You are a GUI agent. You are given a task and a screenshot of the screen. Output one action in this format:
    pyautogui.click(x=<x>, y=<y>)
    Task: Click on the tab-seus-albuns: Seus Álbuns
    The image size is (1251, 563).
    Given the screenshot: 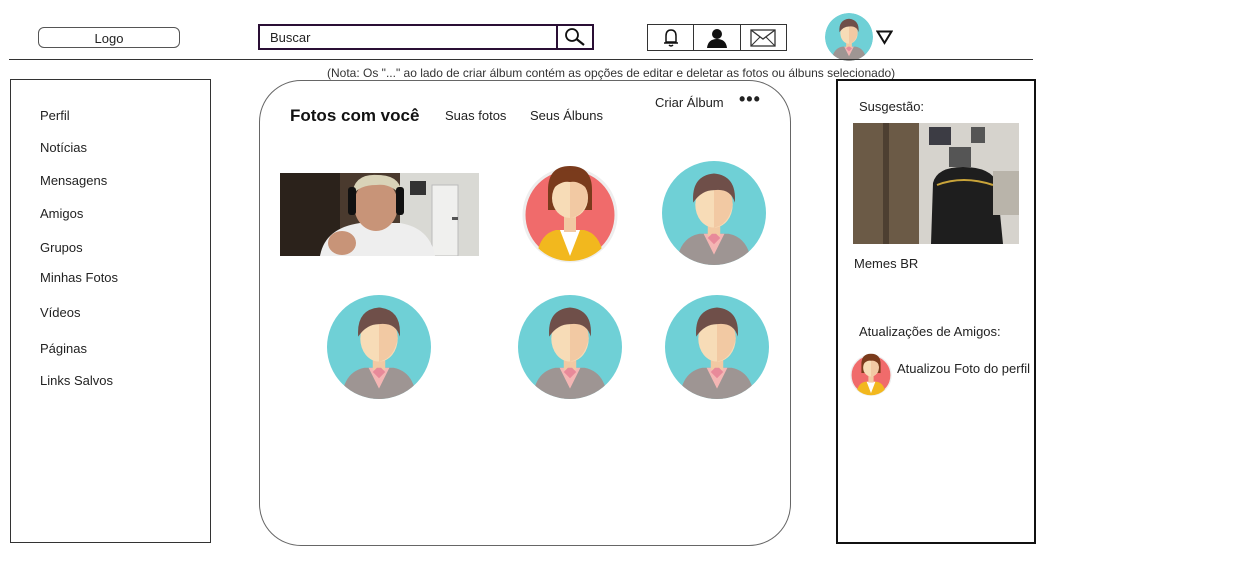 What is the action you would take?
    pyautogui.click(x=566, y=115)
    